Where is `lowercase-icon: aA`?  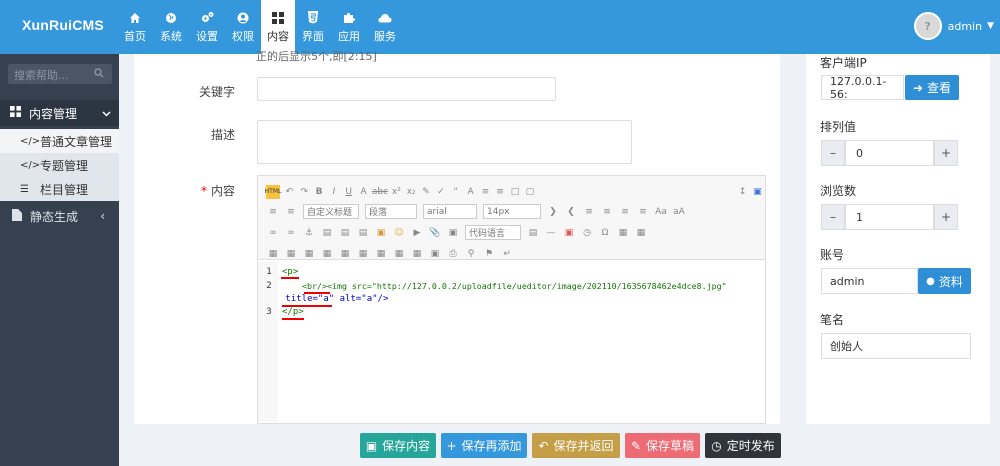
lowercase-icon: aA is located at coordinates (679, 212).